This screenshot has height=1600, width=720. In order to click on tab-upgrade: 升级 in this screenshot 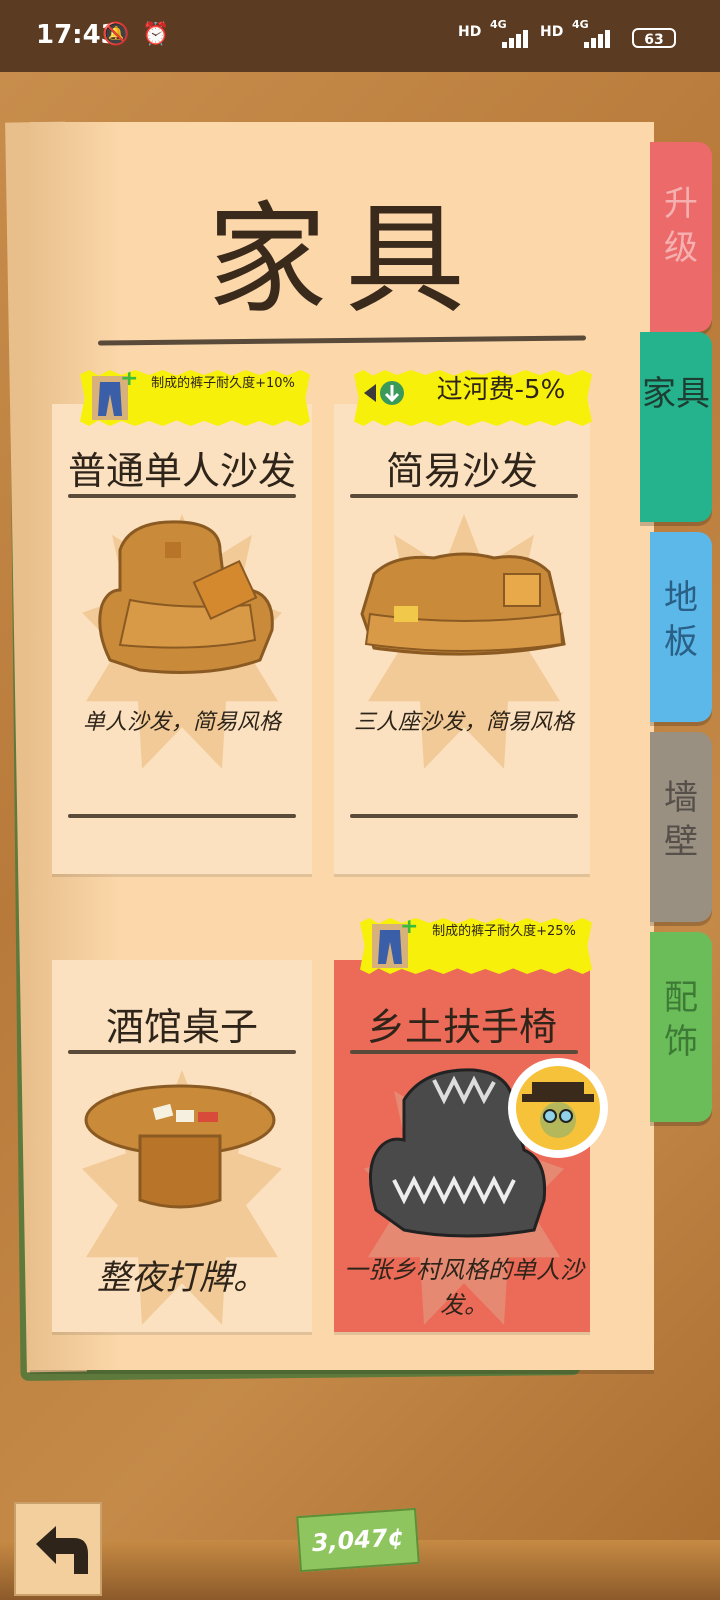, I will do `click(681, 237)`.